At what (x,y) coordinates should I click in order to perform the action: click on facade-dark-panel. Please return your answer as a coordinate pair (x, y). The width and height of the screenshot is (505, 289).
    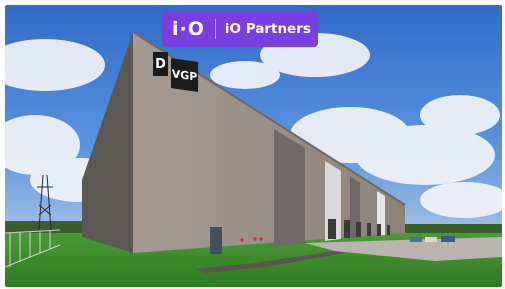
    Looking at the image, I should click on (289, 188).